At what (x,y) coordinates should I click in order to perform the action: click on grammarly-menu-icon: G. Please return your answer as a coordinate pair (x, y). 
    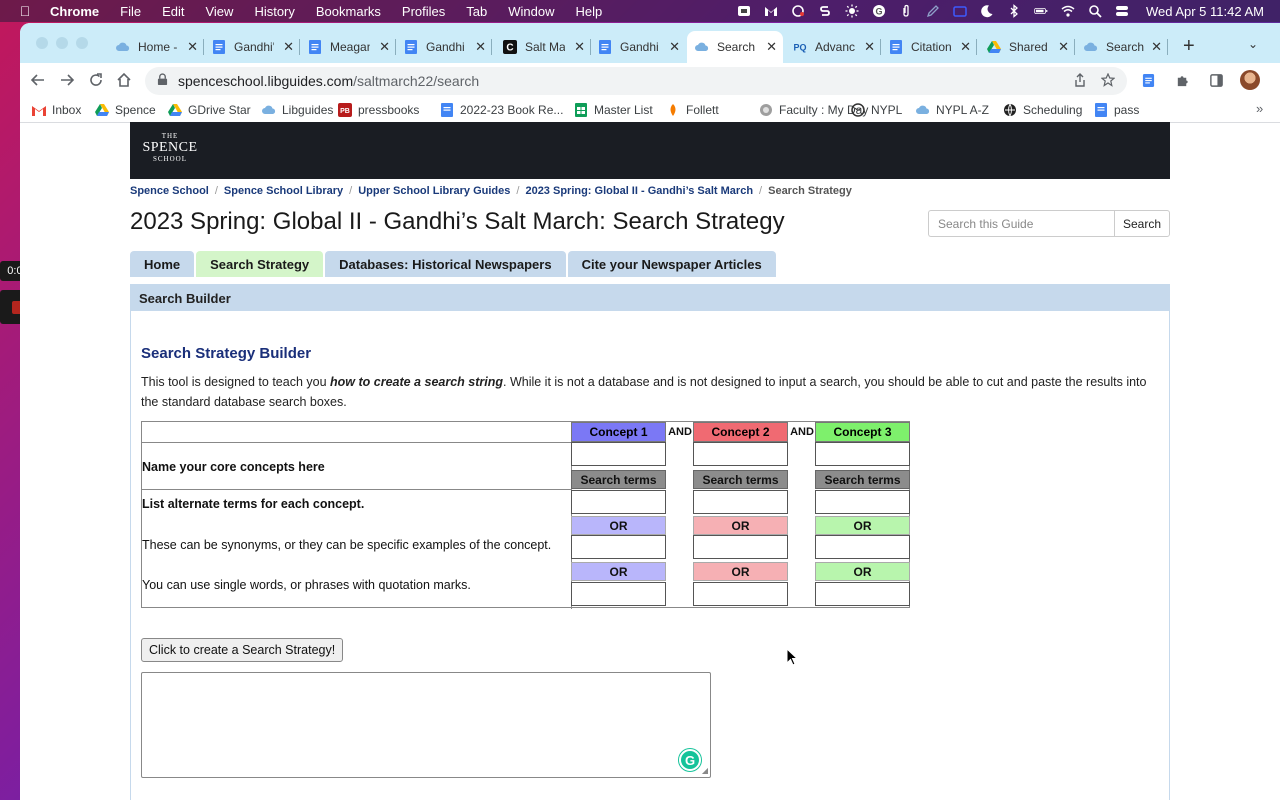
    Looking at the image, I should click on (879, 11).